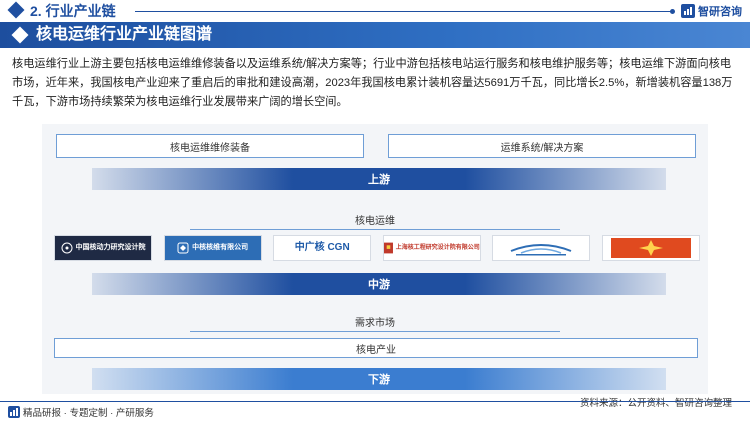 This screenshot has width=750, height=421. I want to click on footer-text: 精品研报 · 专题定制 · 产研服务, so click(88, 413).